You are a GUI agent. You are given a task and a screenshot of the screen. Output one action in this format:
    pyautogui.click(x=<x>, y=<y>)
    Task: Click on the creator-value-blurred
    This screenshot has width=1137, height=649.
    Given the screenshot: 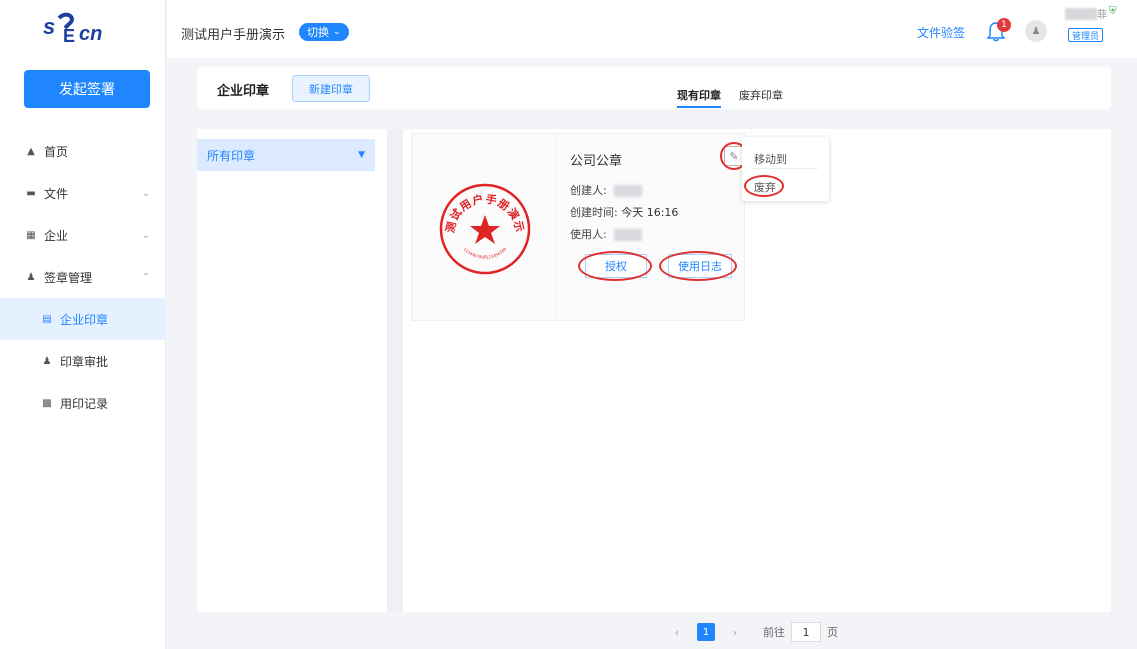 What is the action you would take?
    pyautogui.click(x=628, y=191)
    